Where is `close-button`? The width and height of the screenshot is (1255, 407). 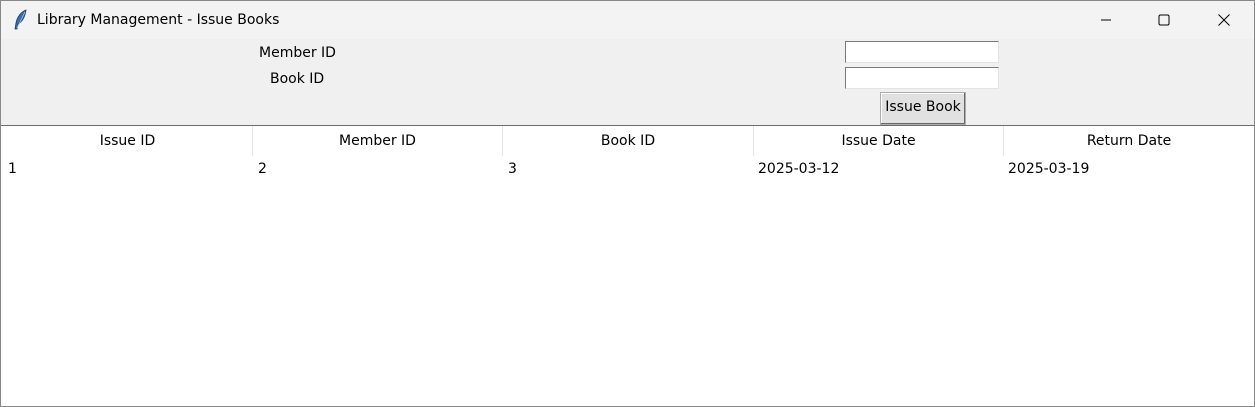
close-button is located at coordinates (1224, 20).